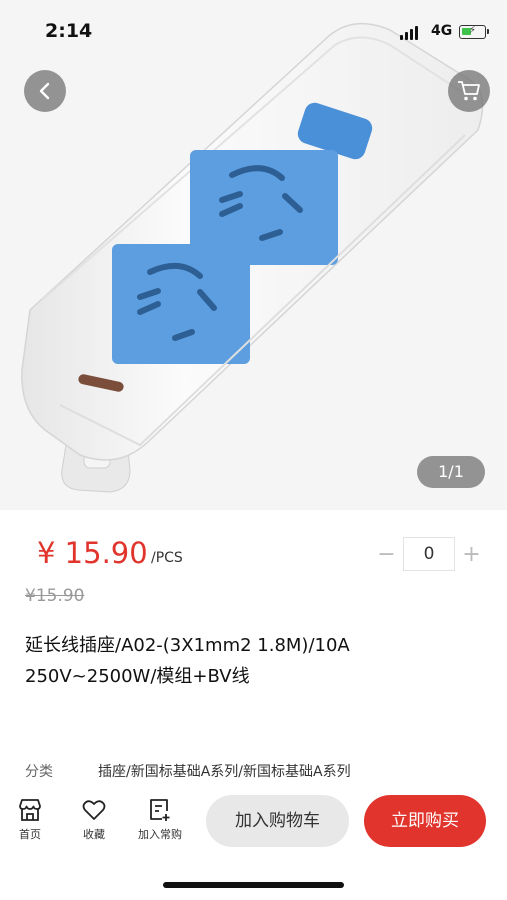 The image size is (507, 900). What do you see at coordinates (92, 553) in the screenshot?
I see `product-price: ¥ 15.90` at bounding box center [92, 553].